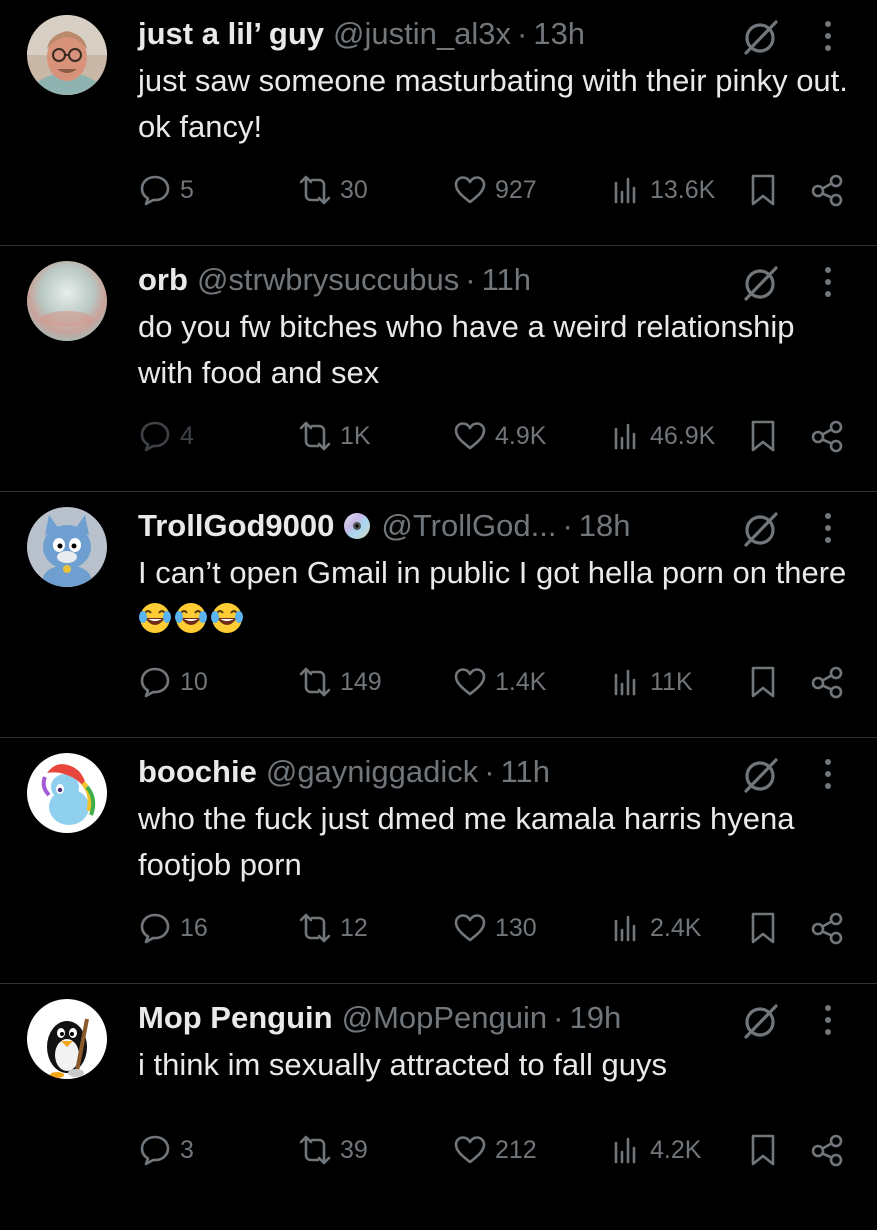 The image size is (877, 1230). I want to click on emoji-group, so click(192, 618).